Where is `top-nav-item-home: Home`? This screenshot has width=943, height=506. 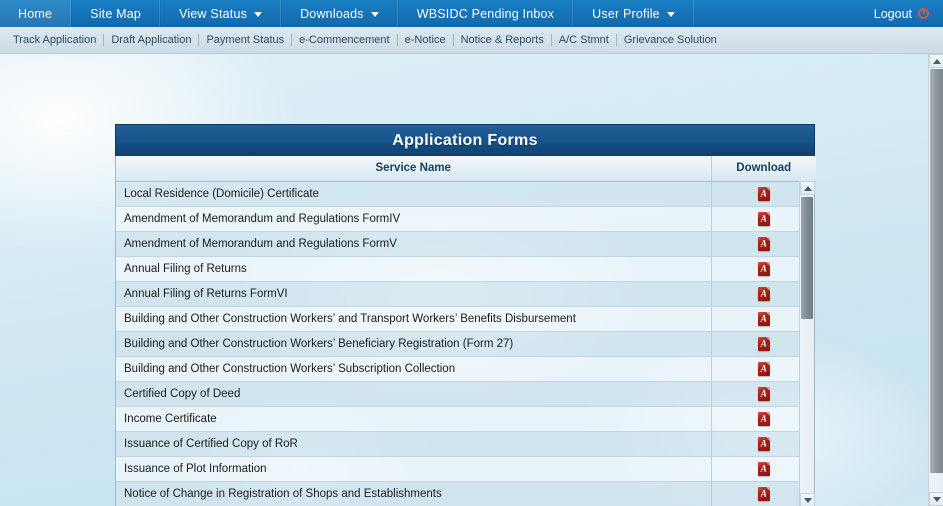 top-nav-item-home: Home is located at coordinates (36, 13).